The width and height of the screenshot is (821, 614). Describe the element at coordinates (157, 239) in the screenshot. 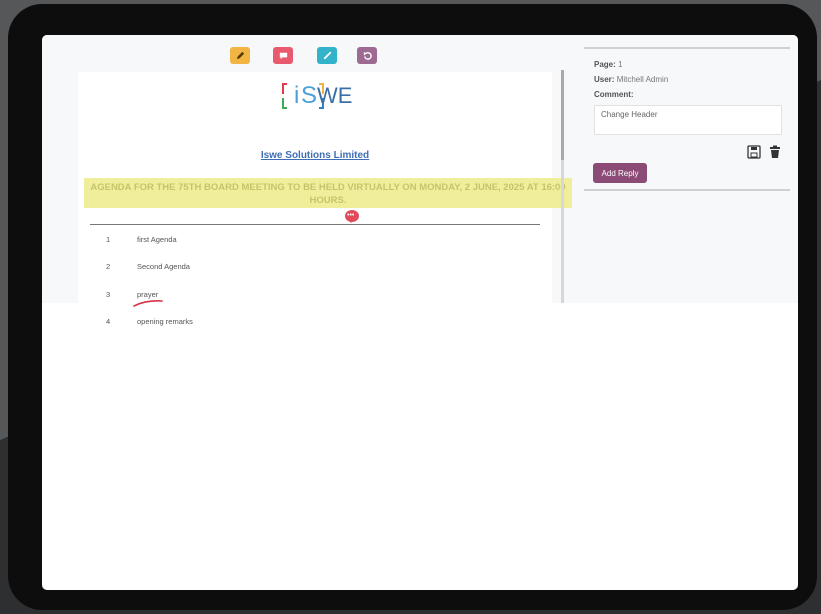

I see `agenda-item-text: first Agenda` at that location.